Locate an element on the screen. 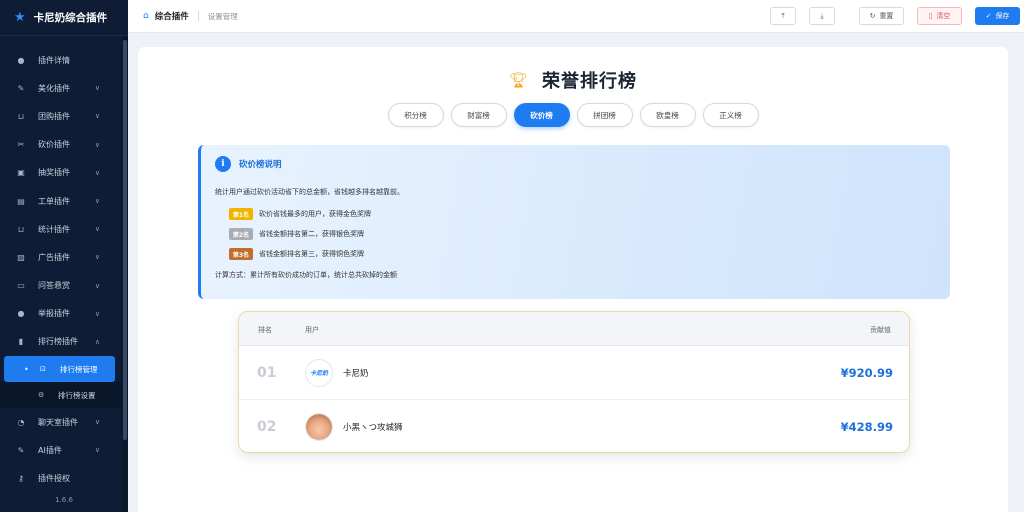  sidebar-item-leaderboard: ▮ 排行榜插件 ∧ is located at coordinates (61, 342).